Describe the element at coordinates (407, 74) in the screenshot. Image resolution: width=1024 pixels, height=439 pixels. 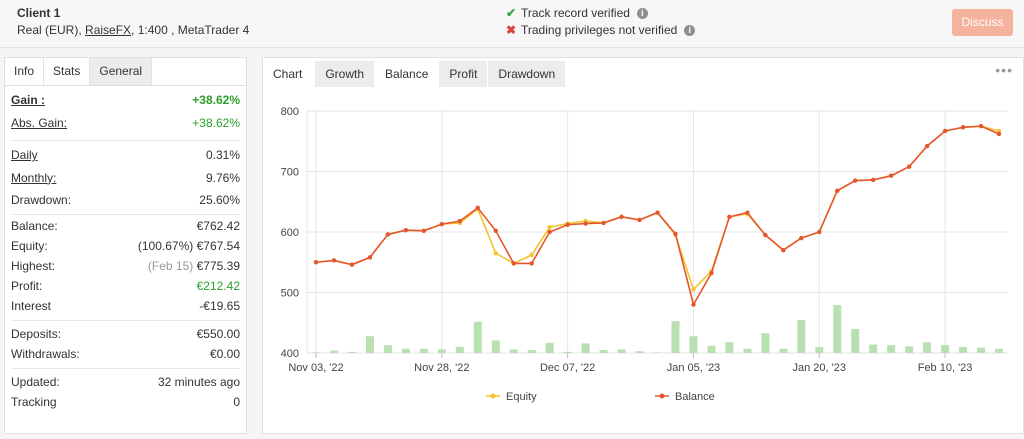
I see `tab-balance: Balance` at that location.